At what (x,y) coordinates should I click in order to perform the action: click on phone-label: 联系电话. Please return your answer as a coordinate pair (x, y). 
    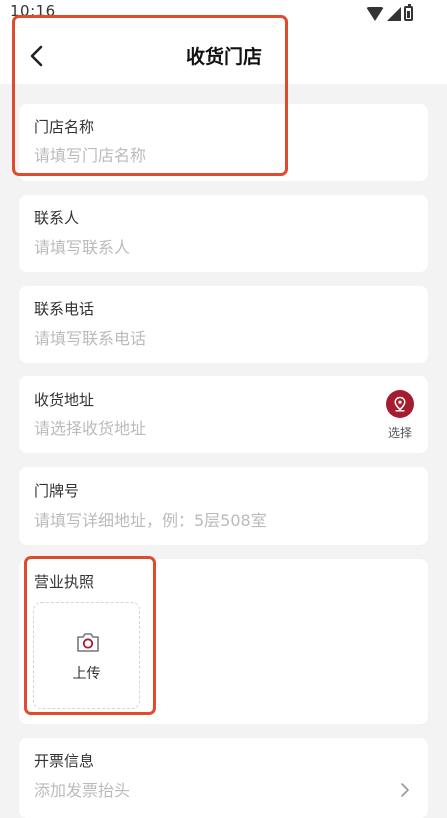
    Looking at the image, I should click on (64, 309).